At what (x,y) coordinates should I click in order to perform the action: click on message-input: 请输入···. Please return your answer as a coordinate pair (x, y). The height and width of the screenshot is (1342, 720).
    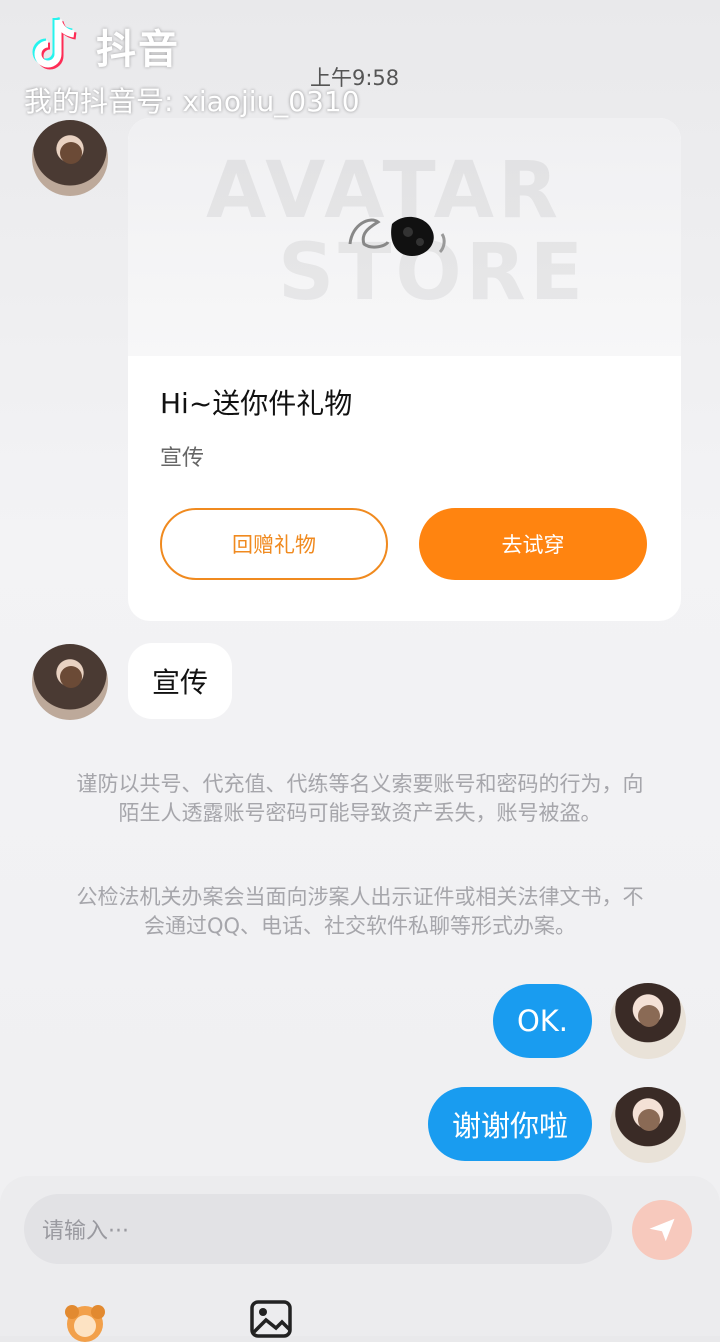
    Looking at the image, I should click on (318, 1229).